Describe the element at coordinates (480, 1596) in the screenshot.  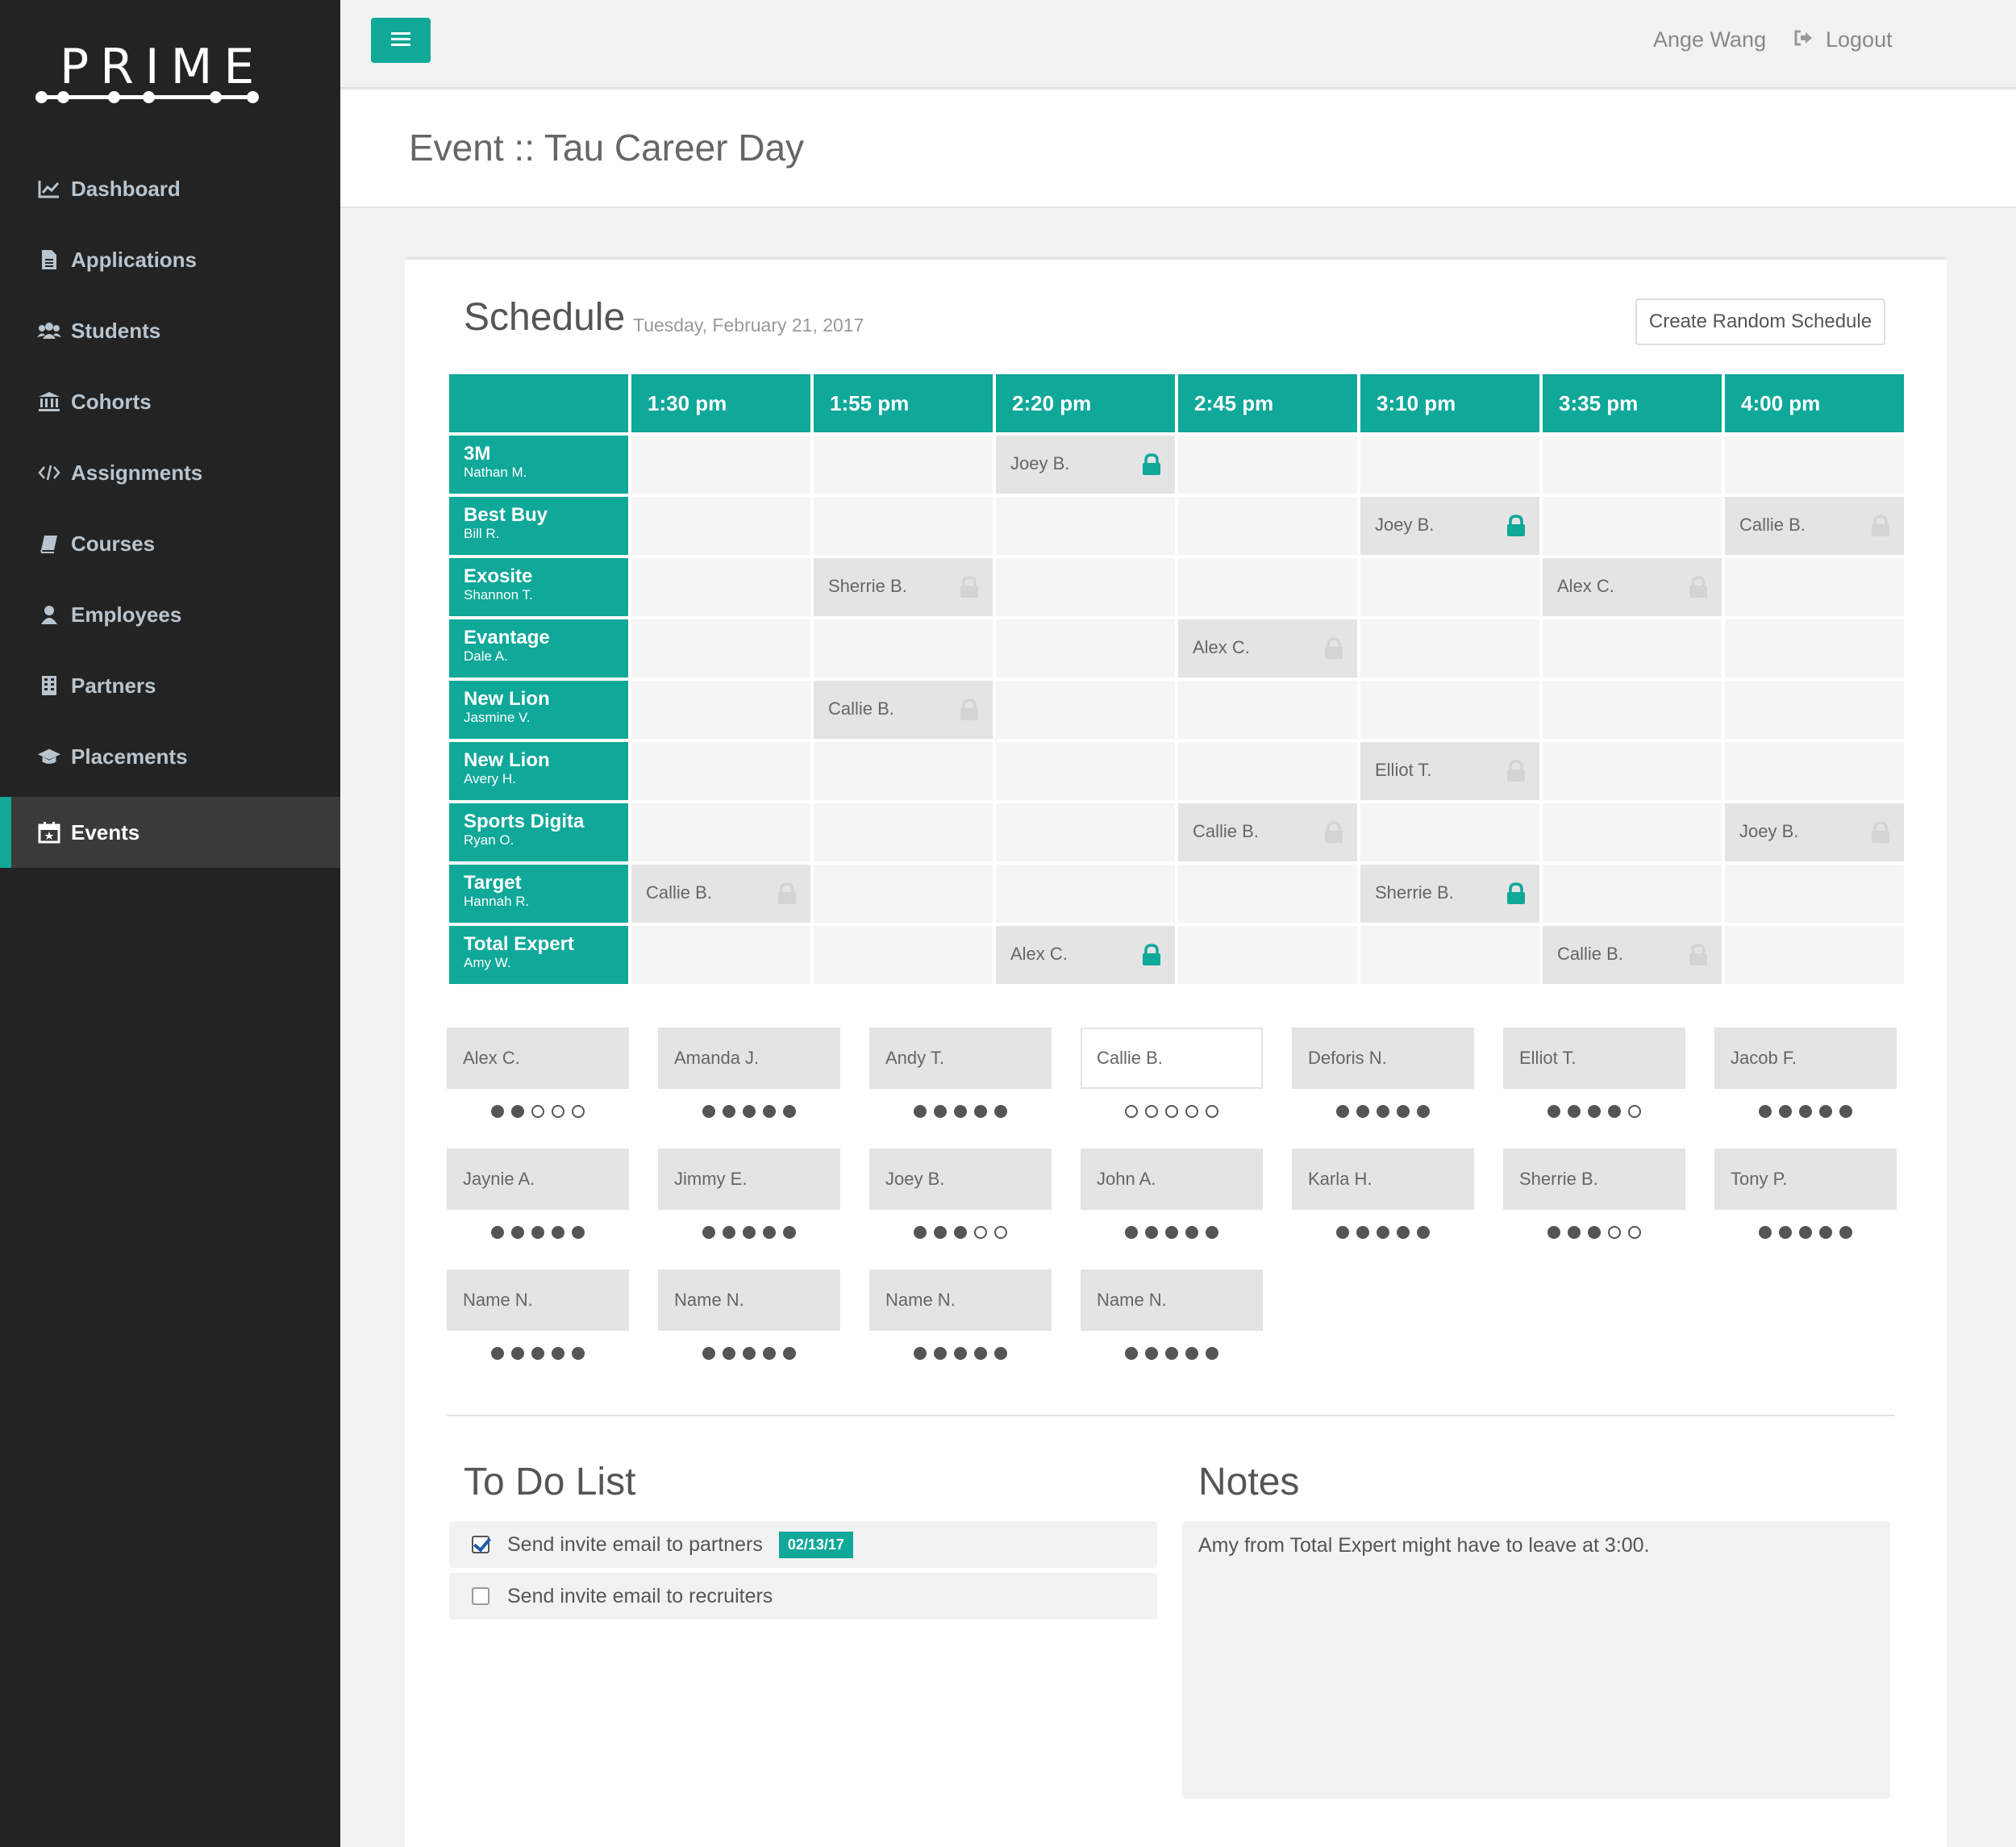
I see `todo-checkbox` at that location.